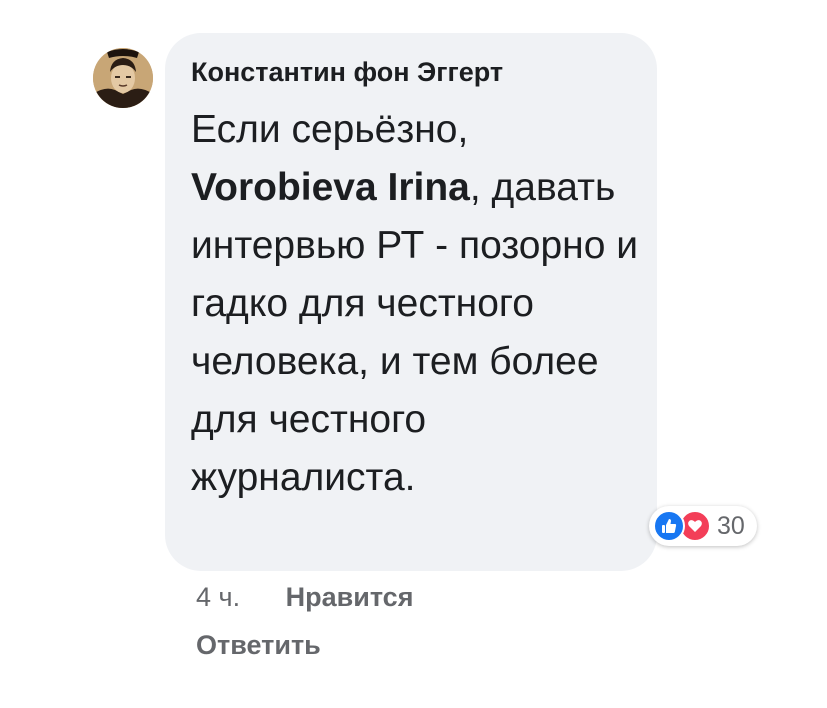  I want to click on comment-text-before: Если серьёзно,, so click(330, 129).